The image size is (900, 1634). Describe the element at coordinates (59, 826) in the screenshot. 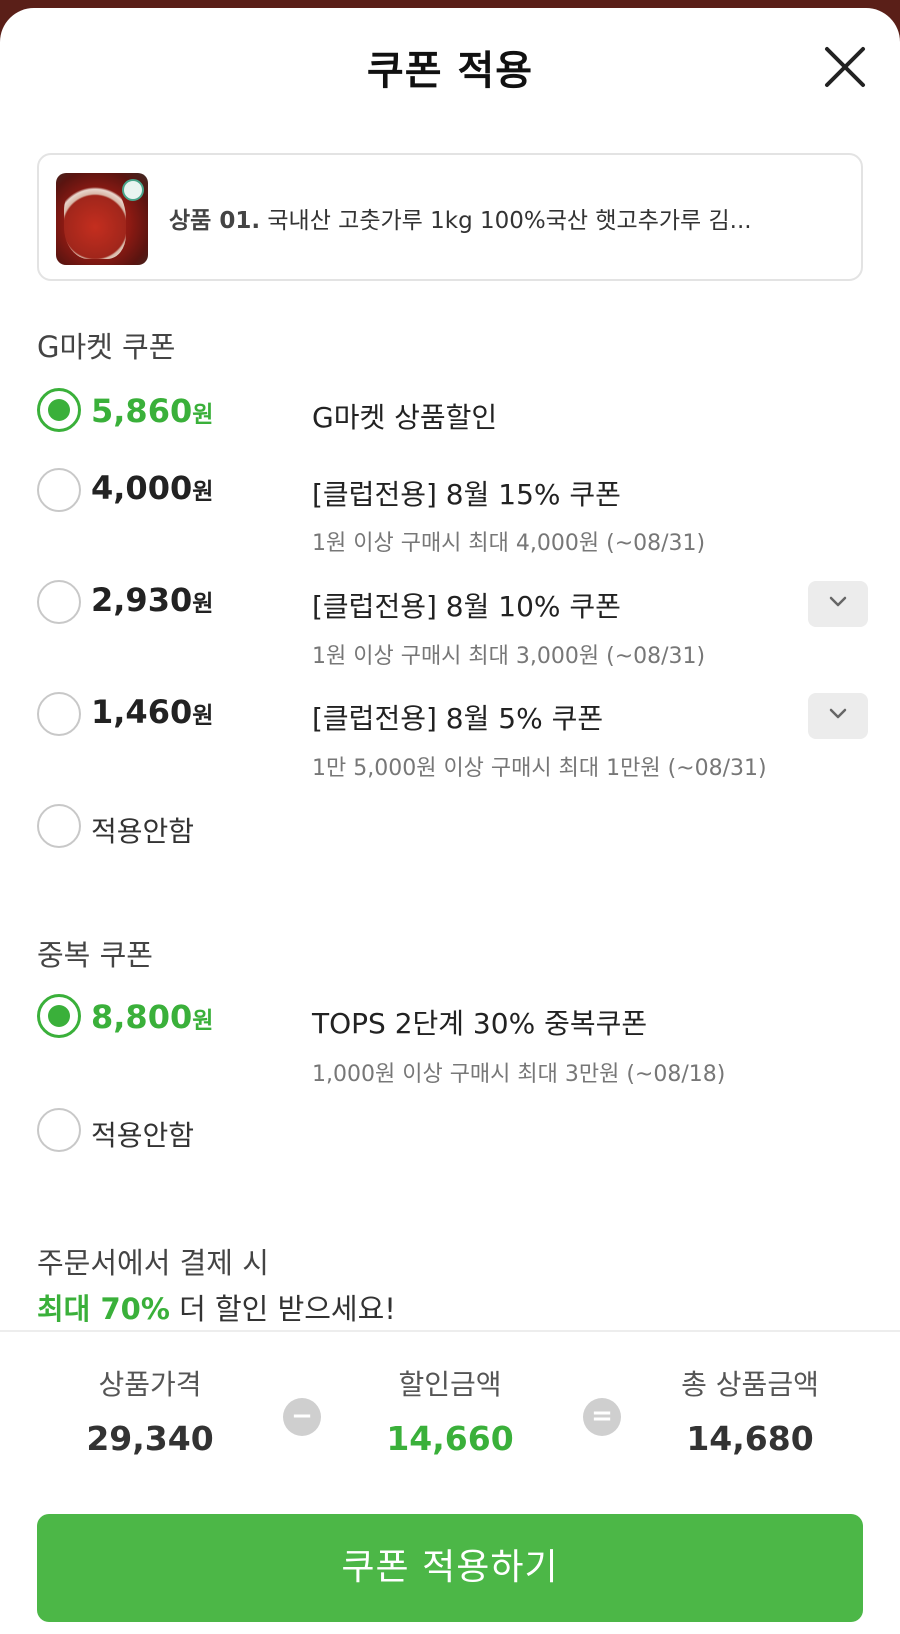

I see `no-coupon-radio` at that location.